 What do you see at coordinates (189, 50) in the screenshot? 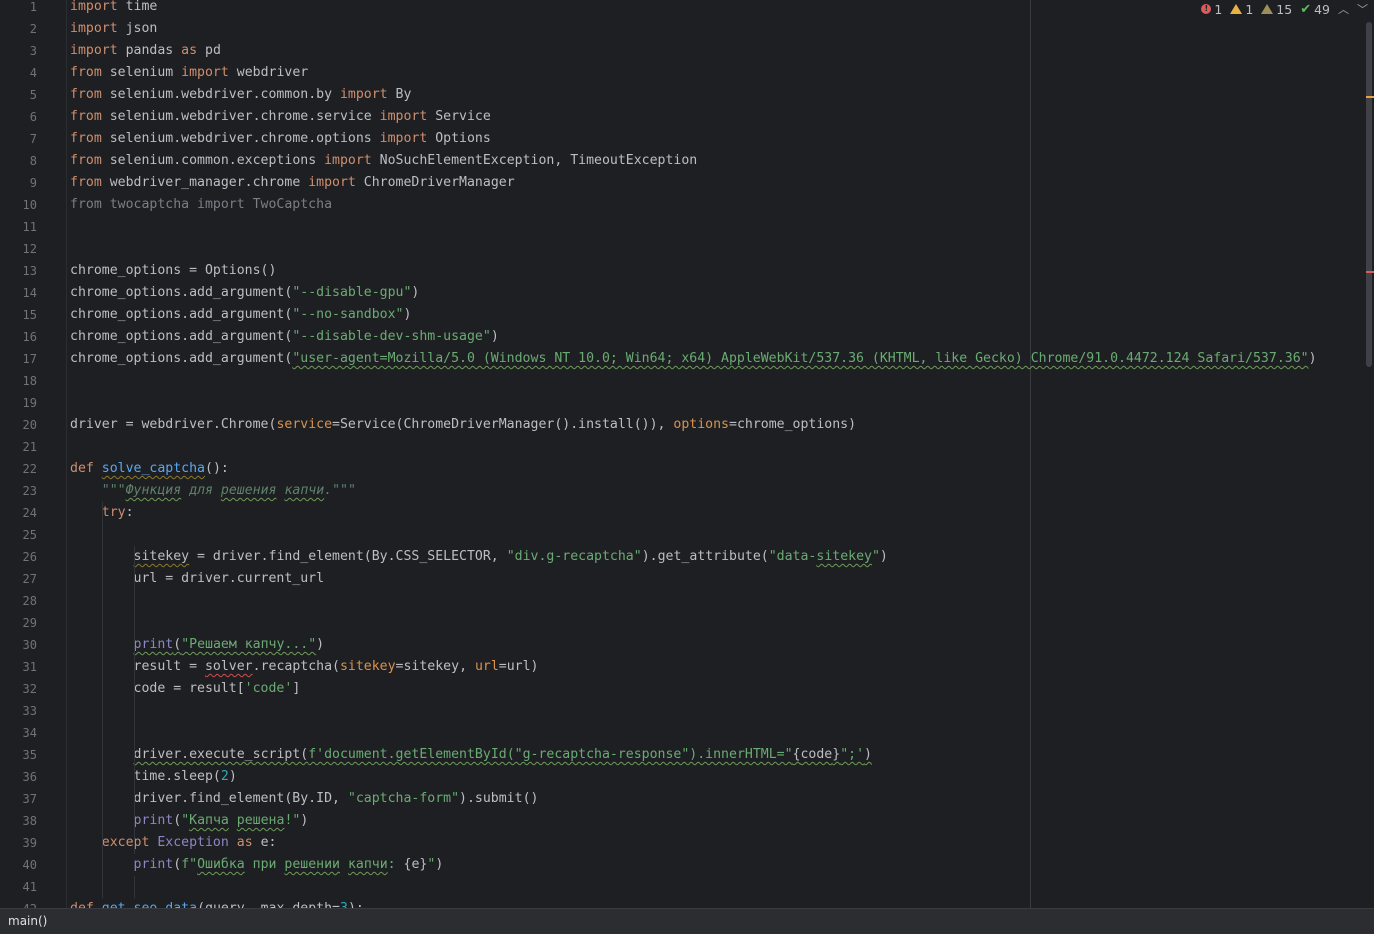
I see `code-token: as` at bounding box center [189, 50].